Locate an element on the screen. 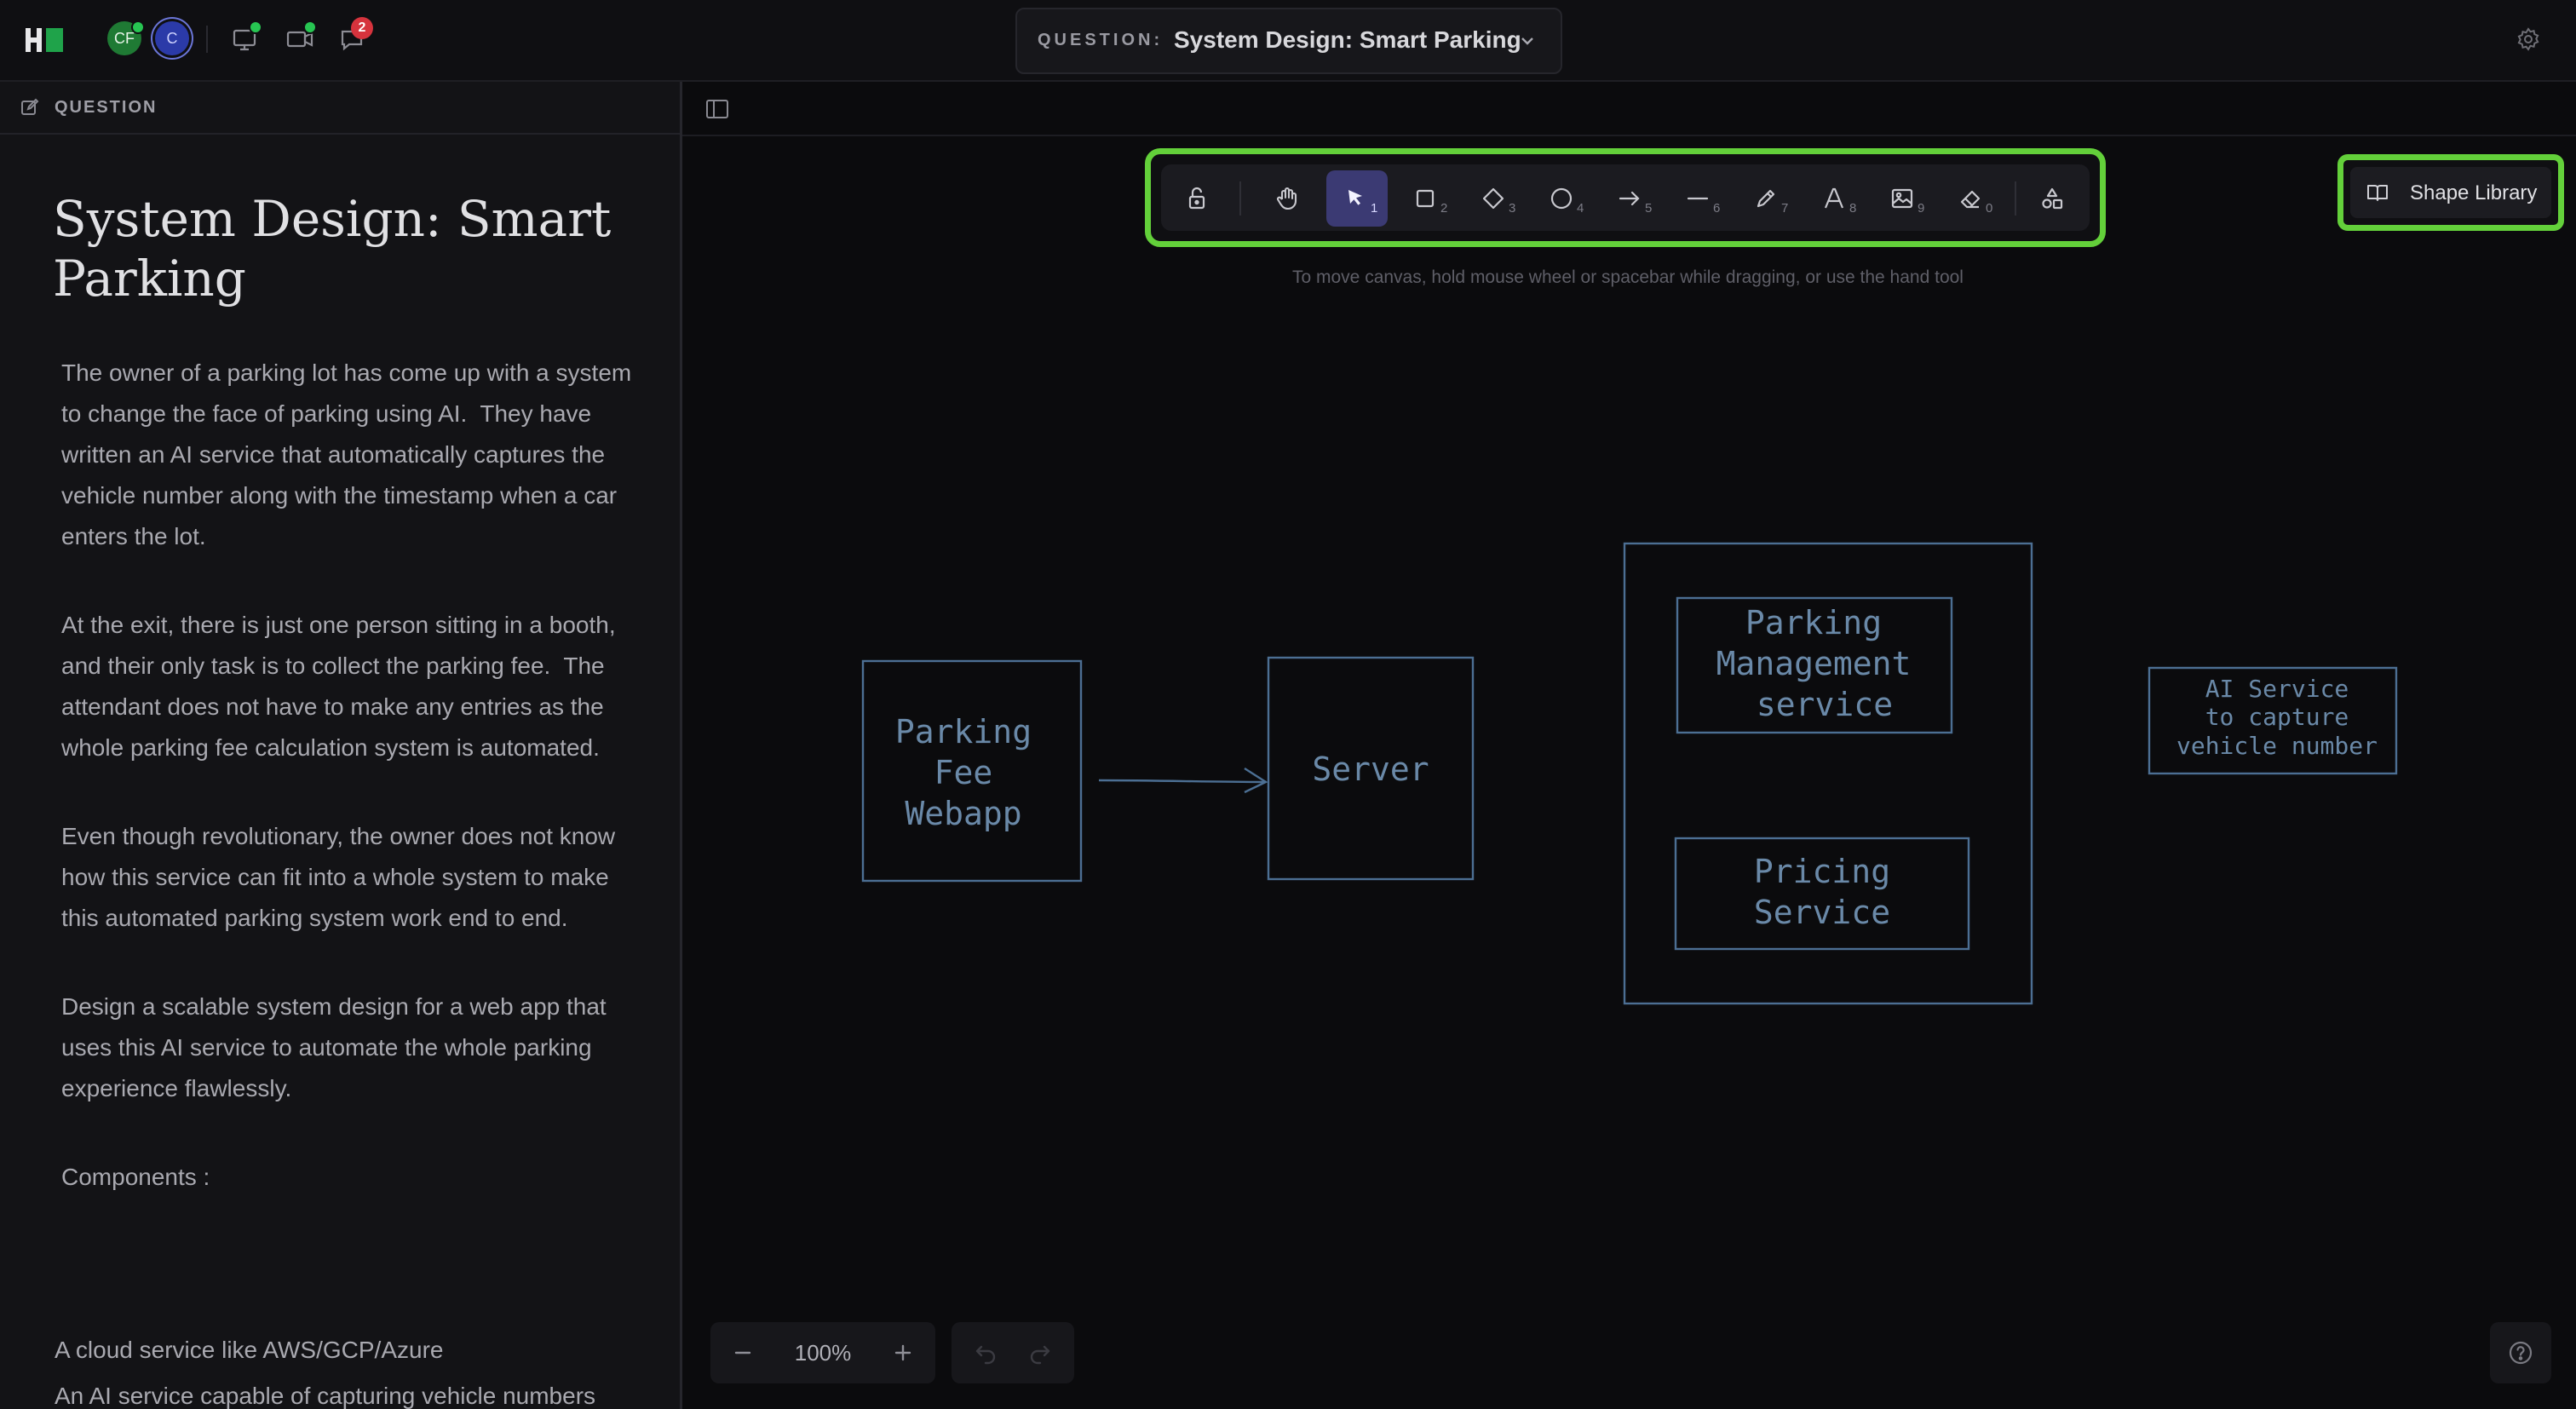  notification-badge: 2 is located at coordinates (362, 28).